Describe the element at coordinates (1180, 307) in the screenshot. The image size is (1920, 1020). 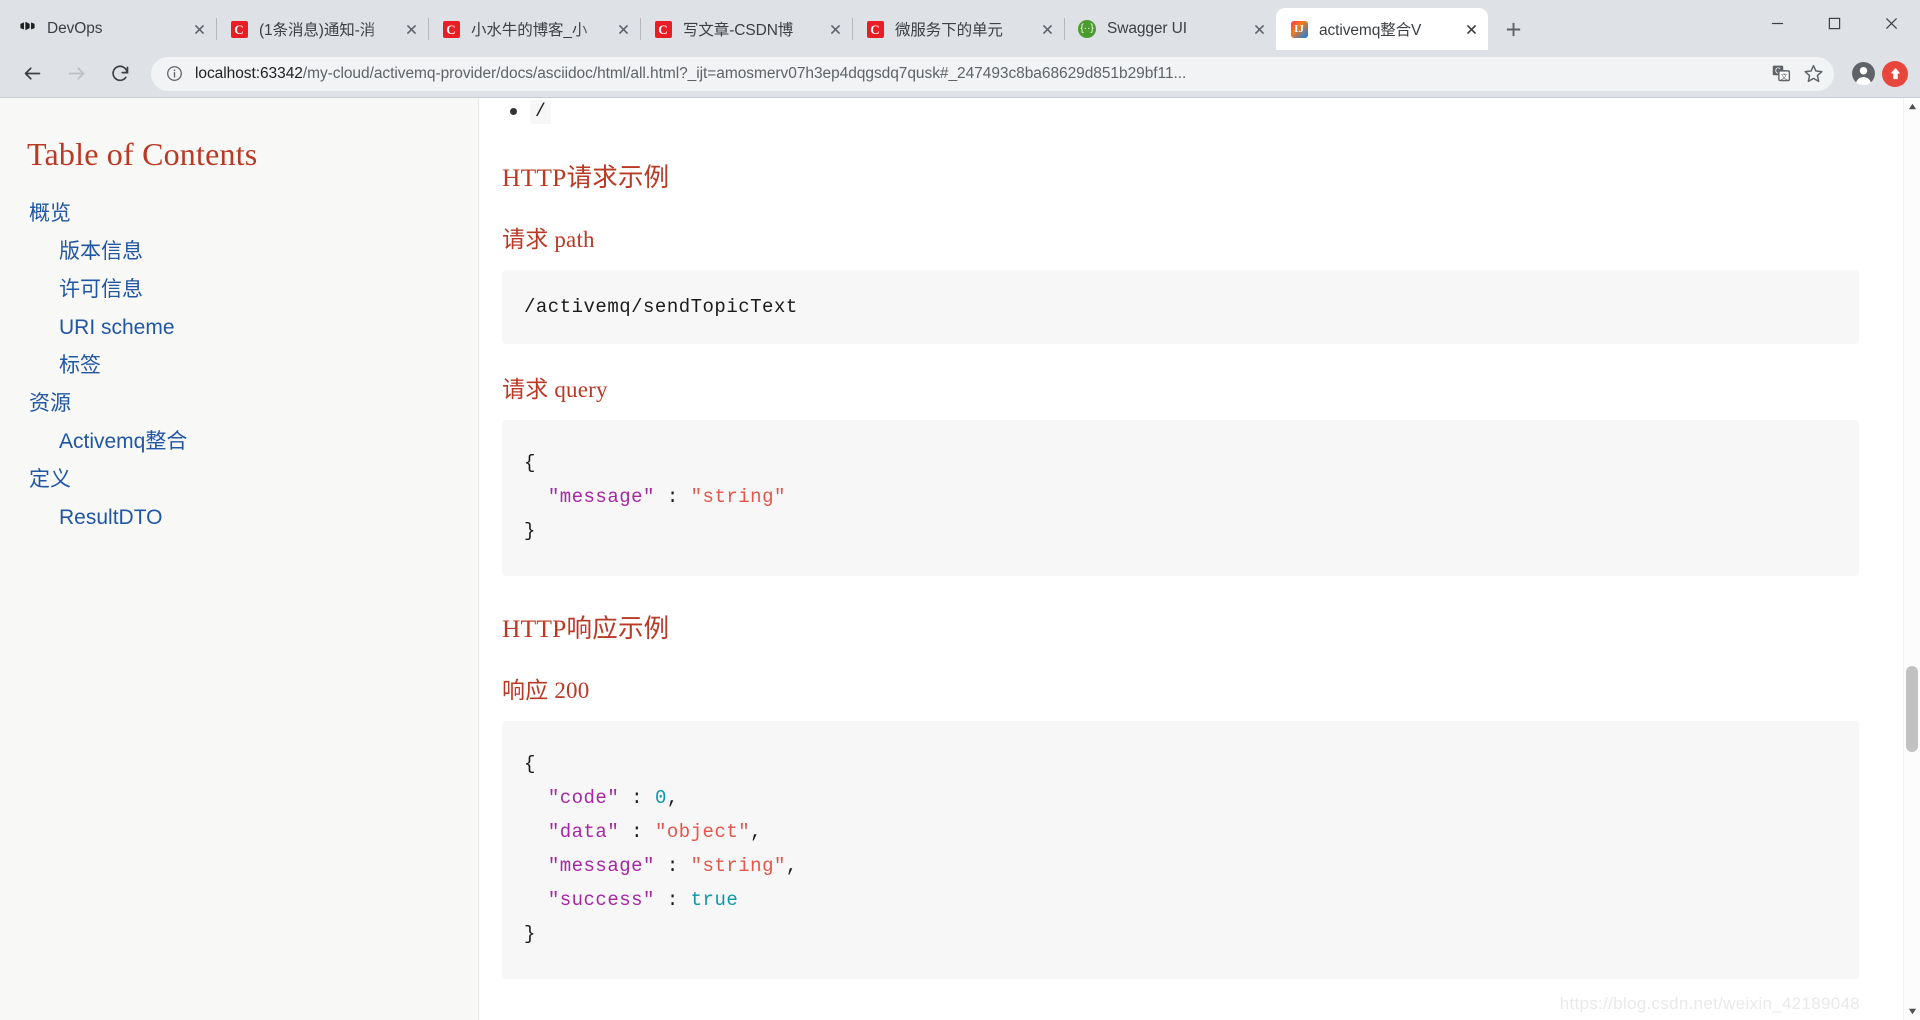
I see `code-block-request-path: /activemq/sendTopicText` at that location.